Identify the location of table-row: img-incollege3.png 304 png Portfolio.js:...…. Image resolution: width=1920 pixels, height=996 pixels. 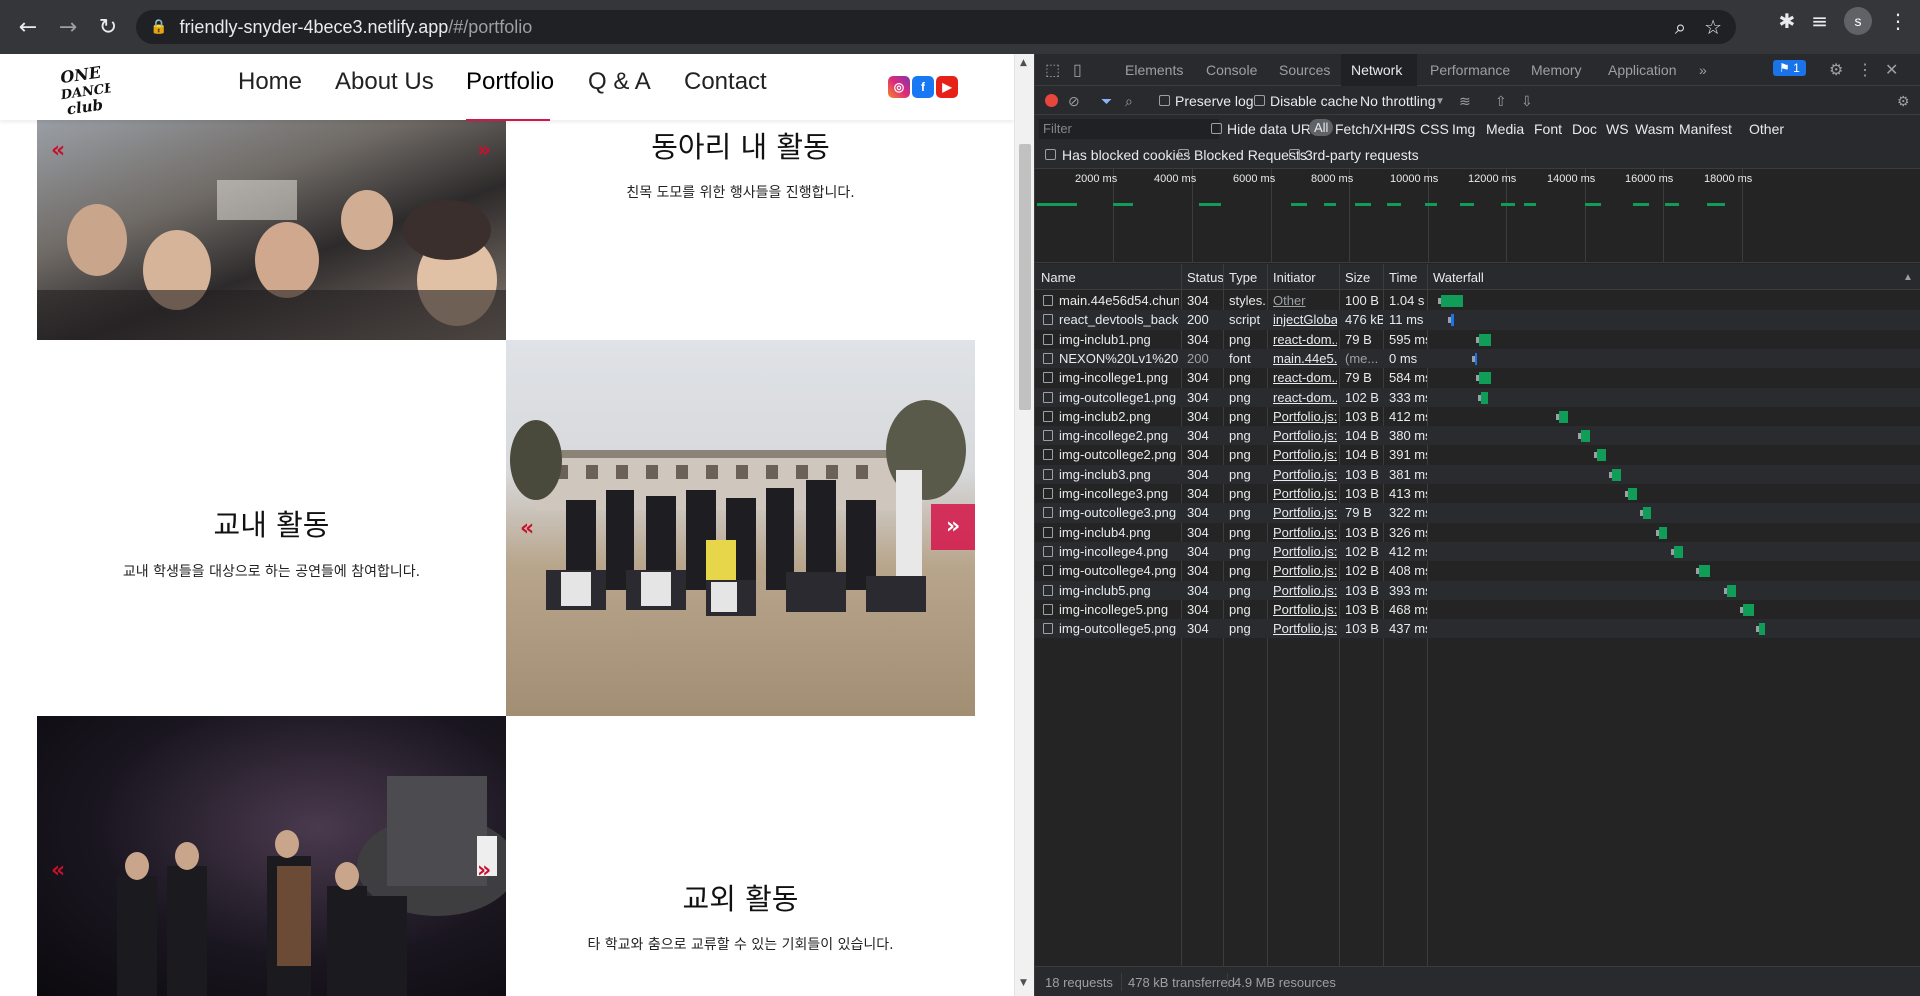
(1477, 493).